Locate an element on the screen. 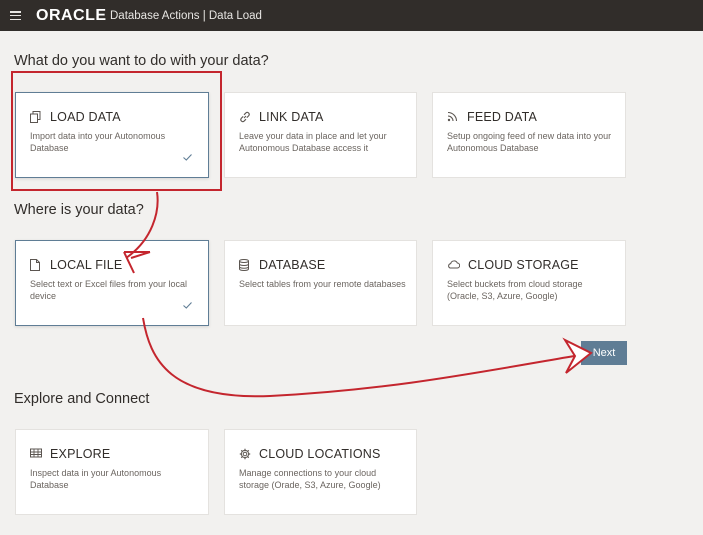  section-title-explore: Explore and Connect is located at coordinates (82, 399).